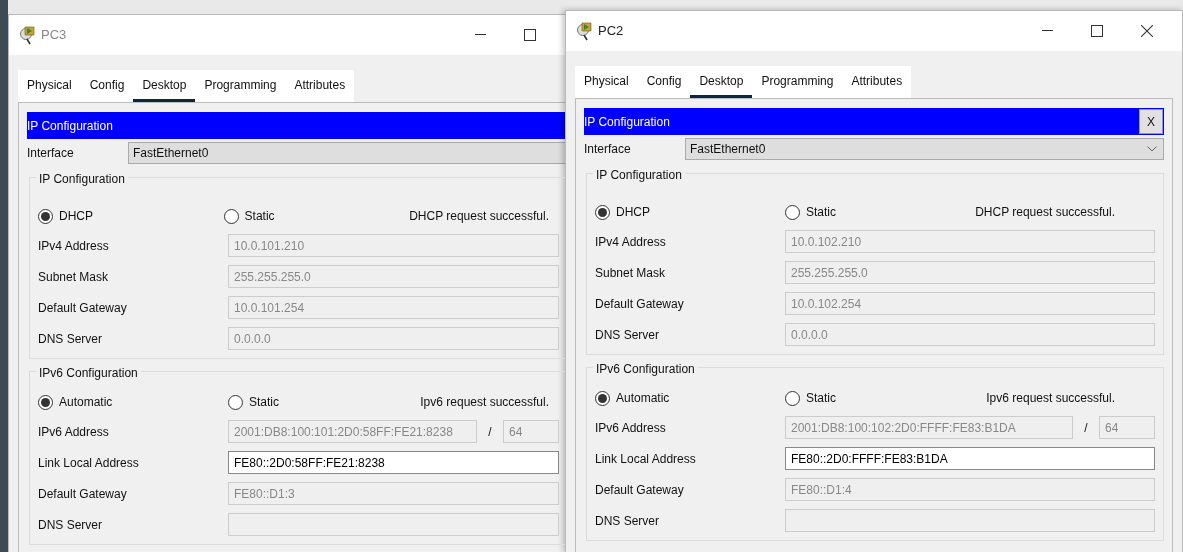 This screenshot has width=1183, height=552. I want to click on close-button: X, so click(1151, 121).